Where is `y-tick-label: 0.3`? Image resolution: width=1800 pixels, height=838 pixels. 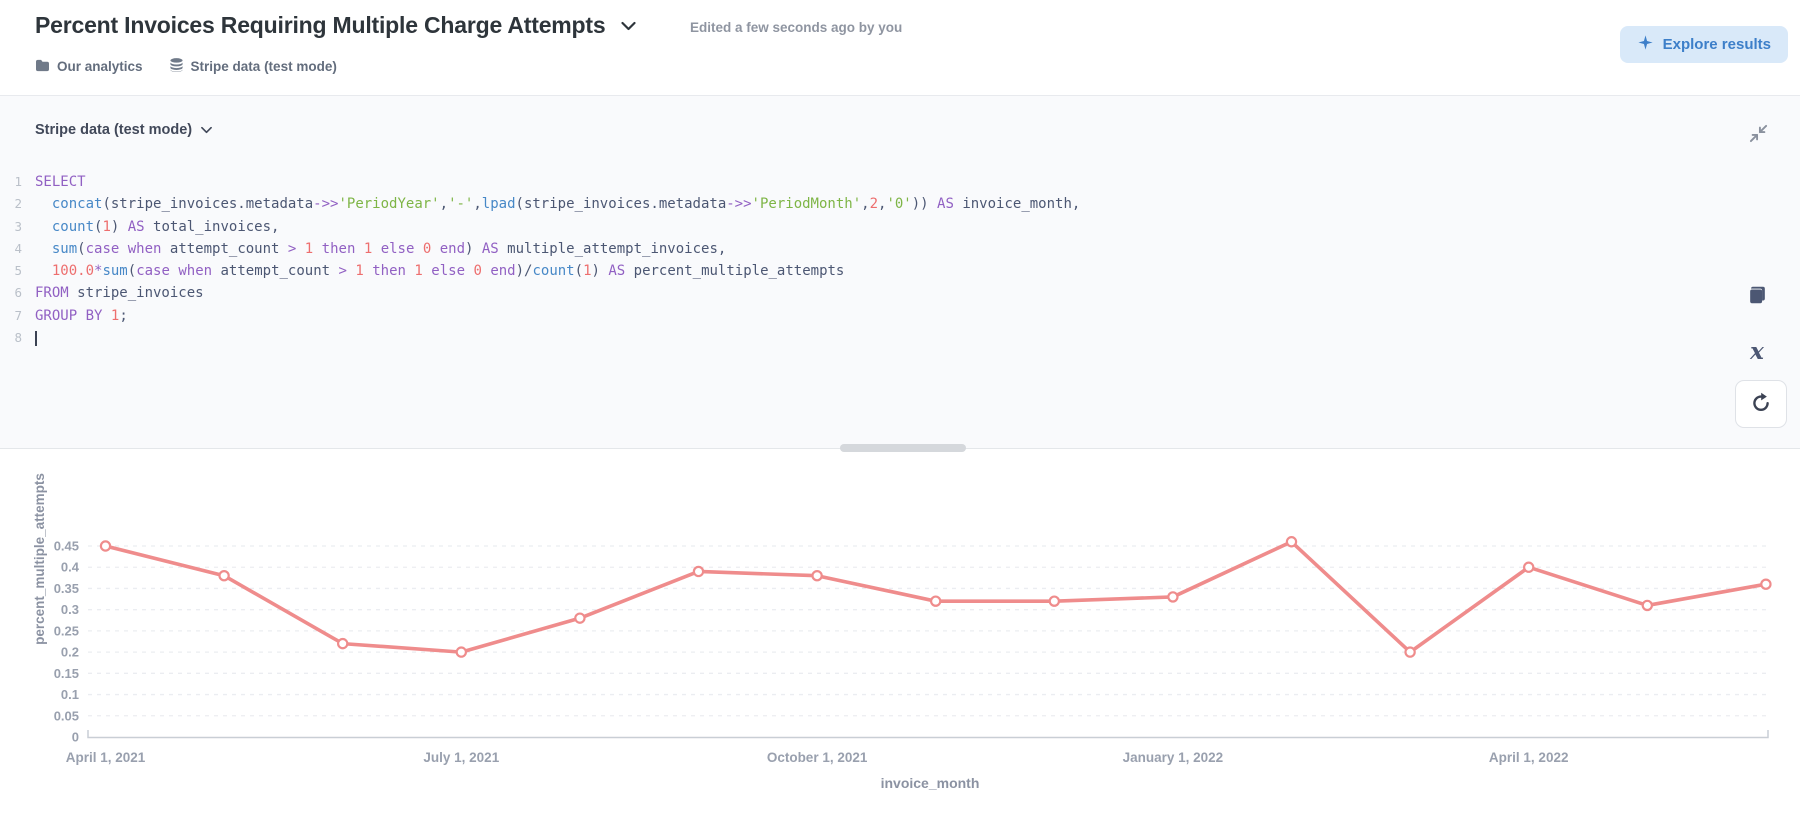
y-tick-label: 0.3 is located at coordinates (70, 609).